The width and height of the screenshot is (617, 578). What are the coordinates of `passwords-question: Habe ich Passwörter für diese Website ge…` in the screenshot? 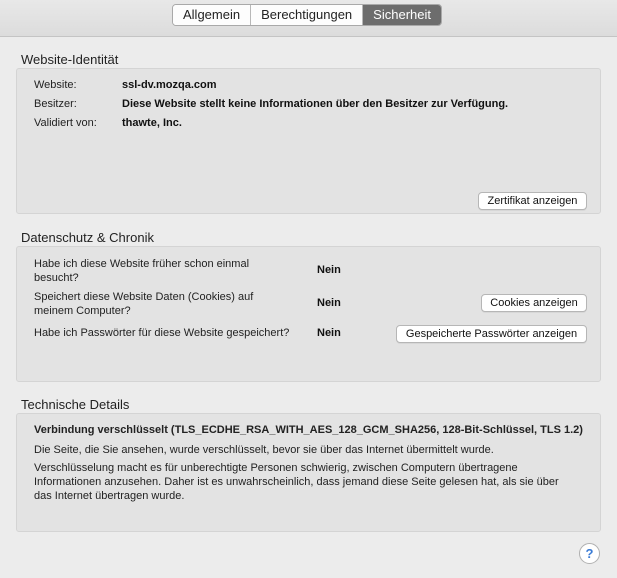 It's located at (162, 333).